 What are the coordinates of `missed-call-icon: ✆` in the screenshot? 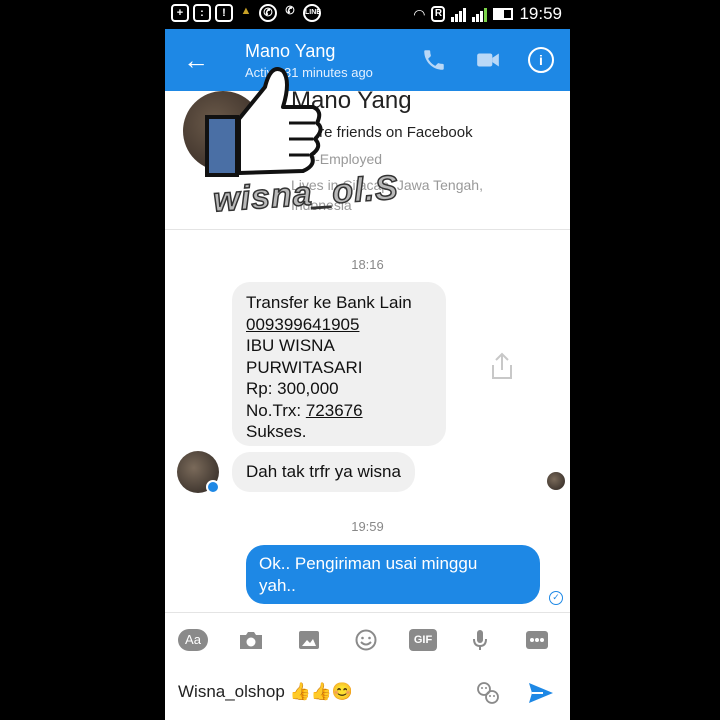 It's located at (290, 11).